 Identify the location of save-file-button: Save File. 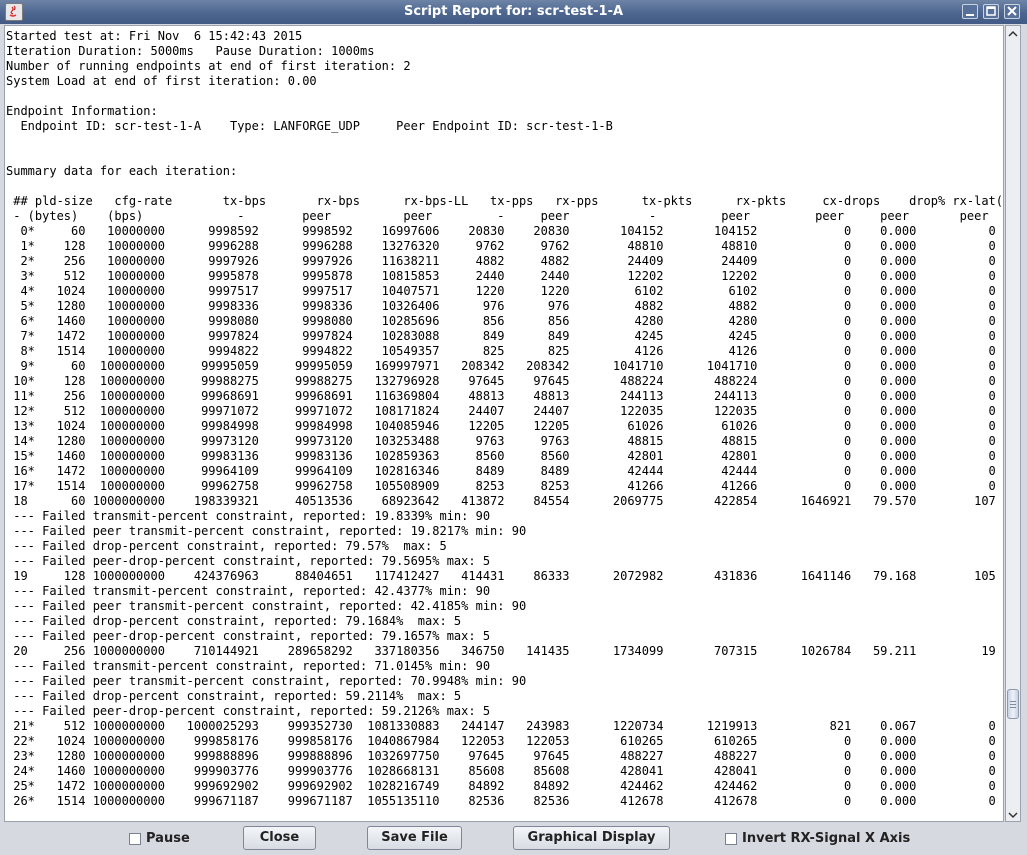
(414, 838).